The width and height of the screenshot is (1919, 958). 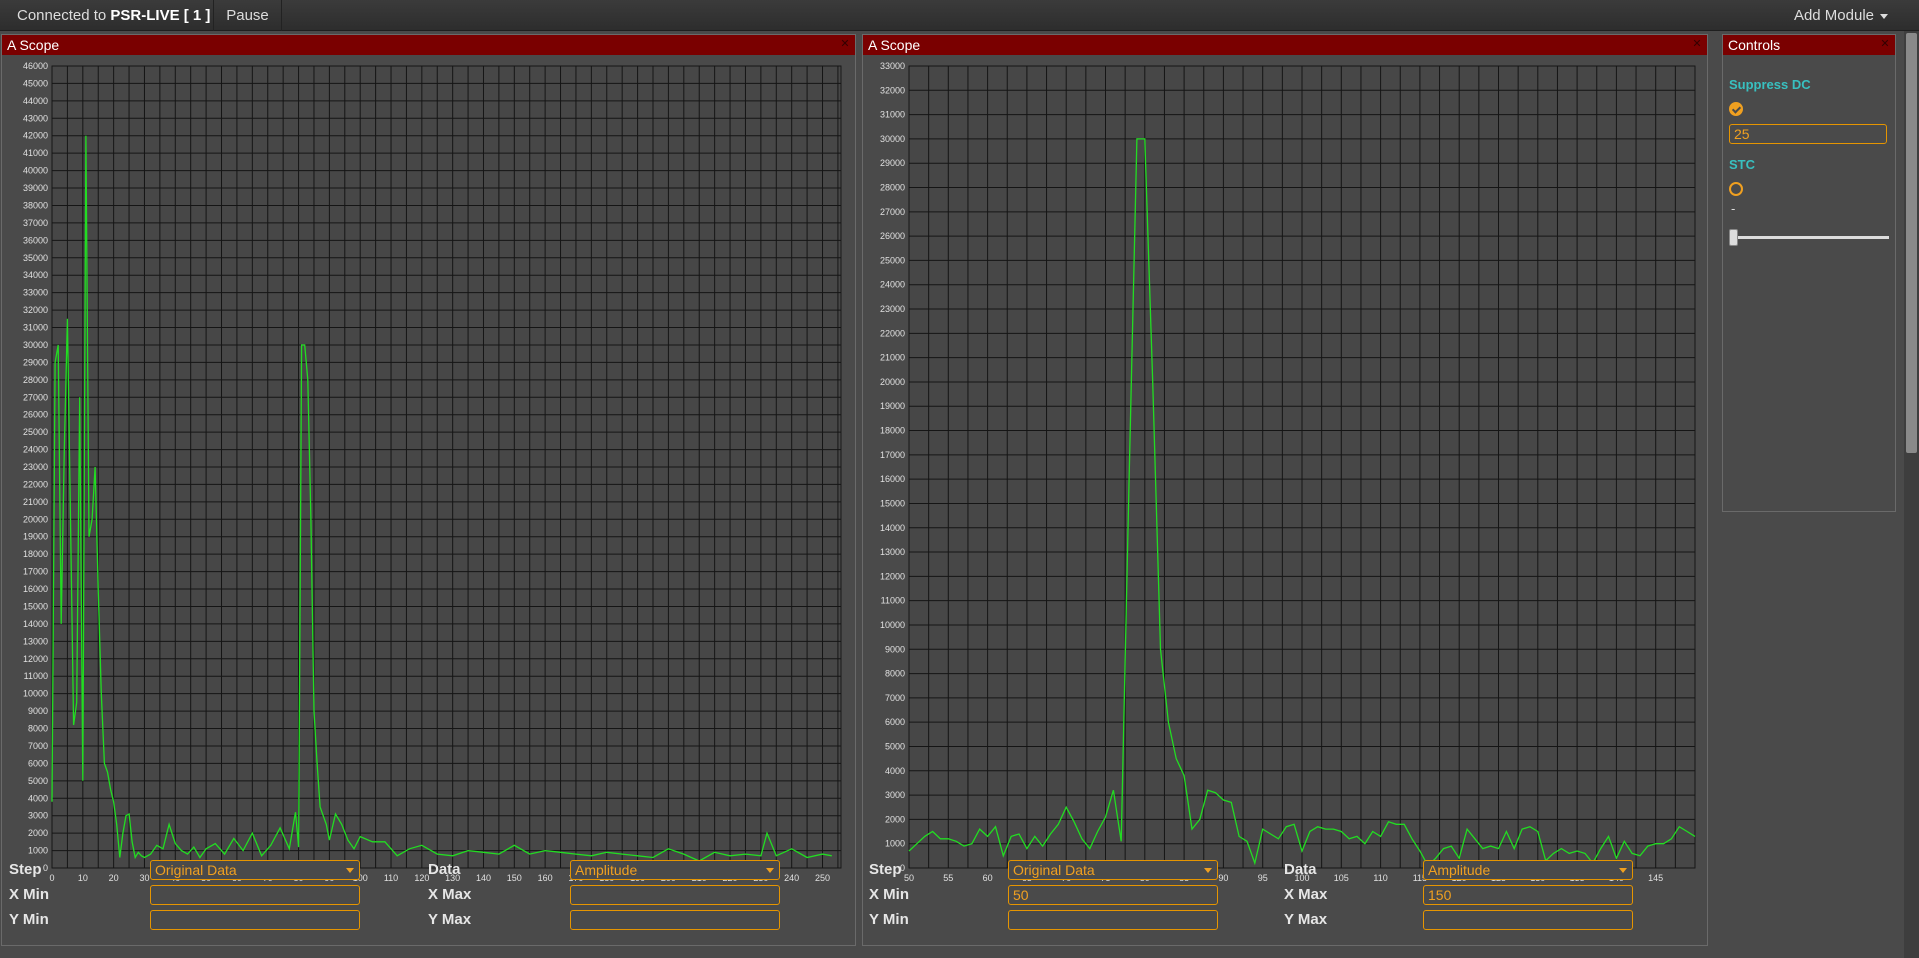 What do you see at coordinates (247, 15) in the screenshot?
I see `pause-button: Pause` at bounding box center [247, 15].